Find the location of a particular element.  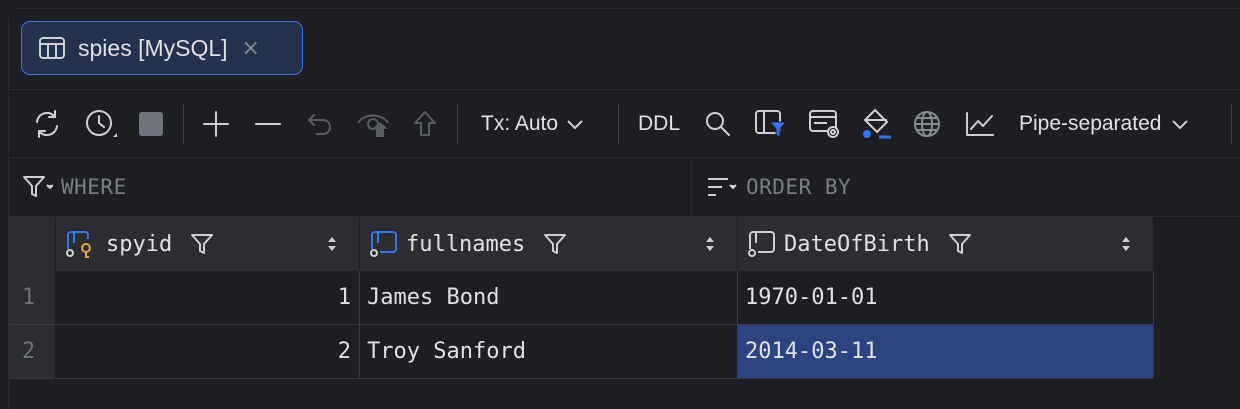

history-clock-icon is located at coordinates (101, 123).